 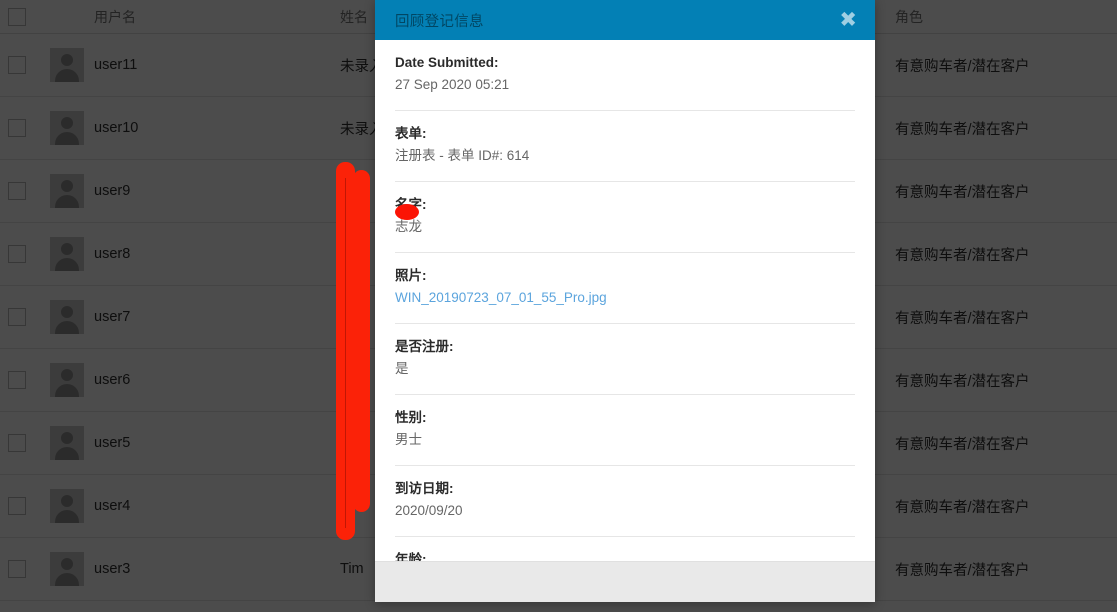 What do you see at coordinates (625, 430) in the screenshot?
I see `field-gender: 性别: 男士` at bounding box center [625, 430].